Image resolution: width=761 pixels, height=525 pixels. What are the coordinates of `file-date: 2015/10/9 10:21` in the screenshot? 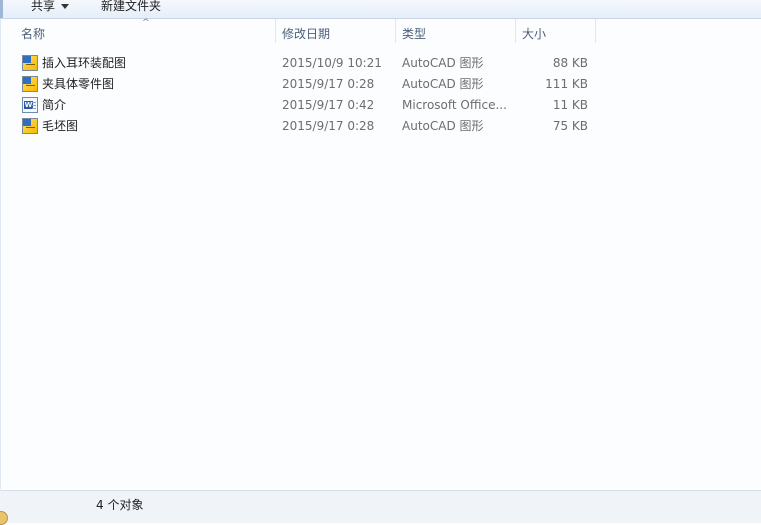 It's located at (332, 63).